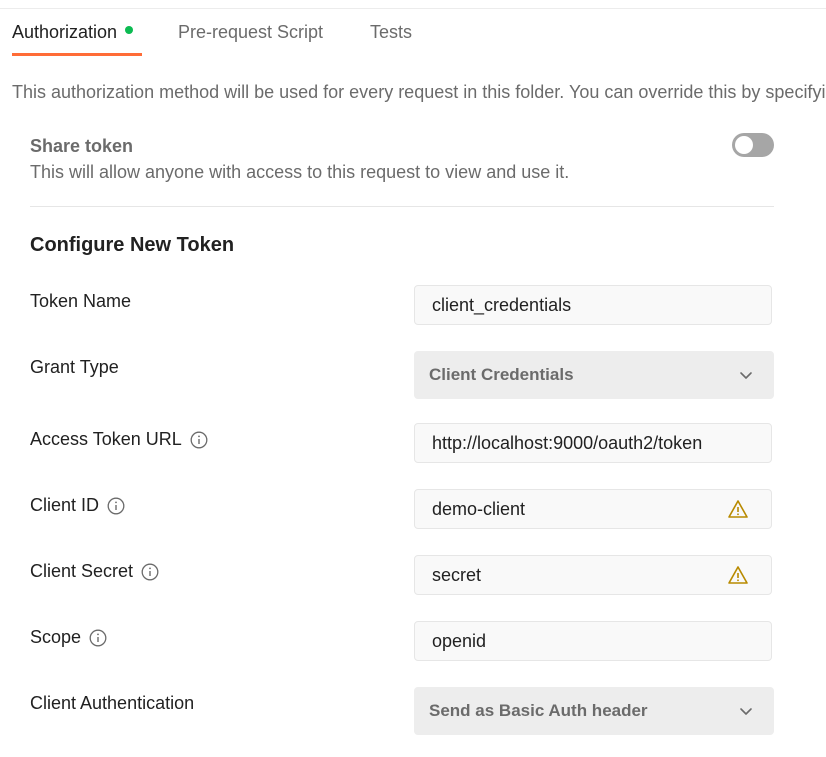 The width and height of the screenshot is (826, 757). I want to click on share-token-title: Share token, so click(82, 146).